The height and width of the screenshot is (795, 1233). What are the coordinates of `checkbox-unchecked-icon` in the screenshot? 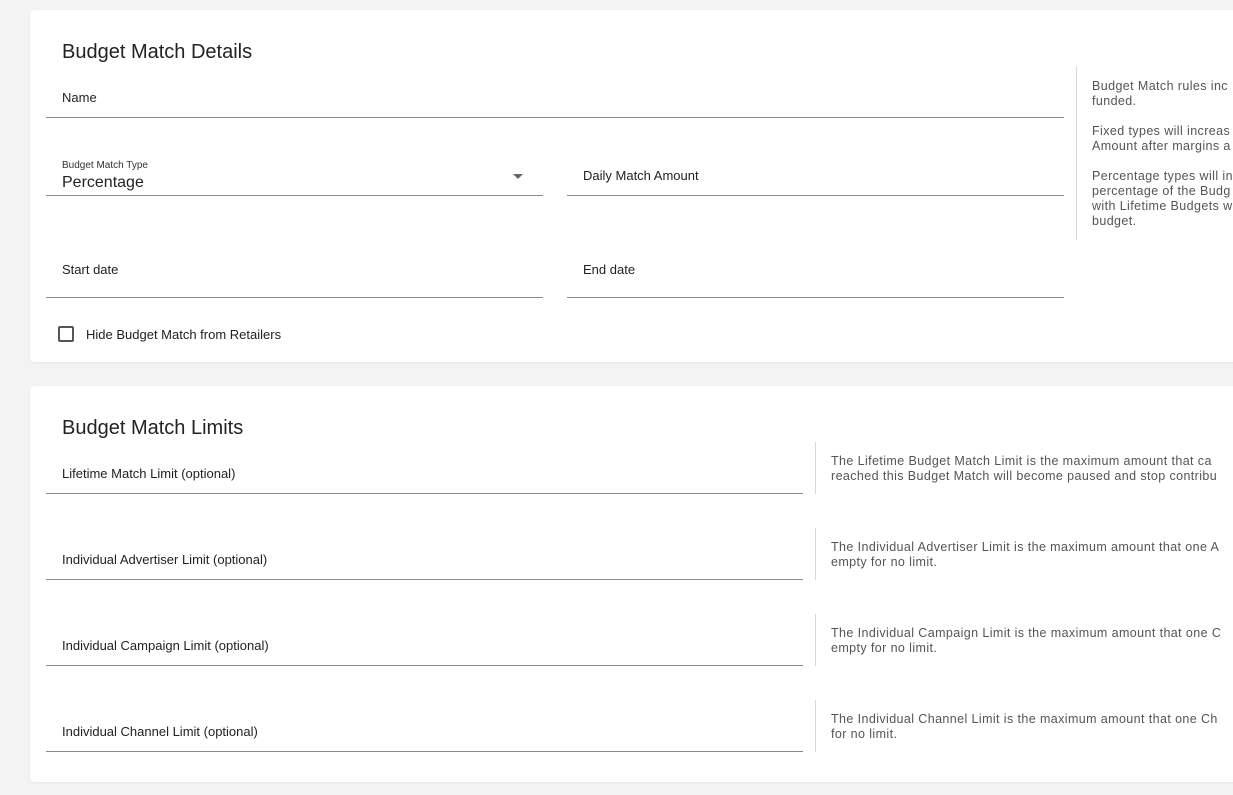 It's located at (66, 334).